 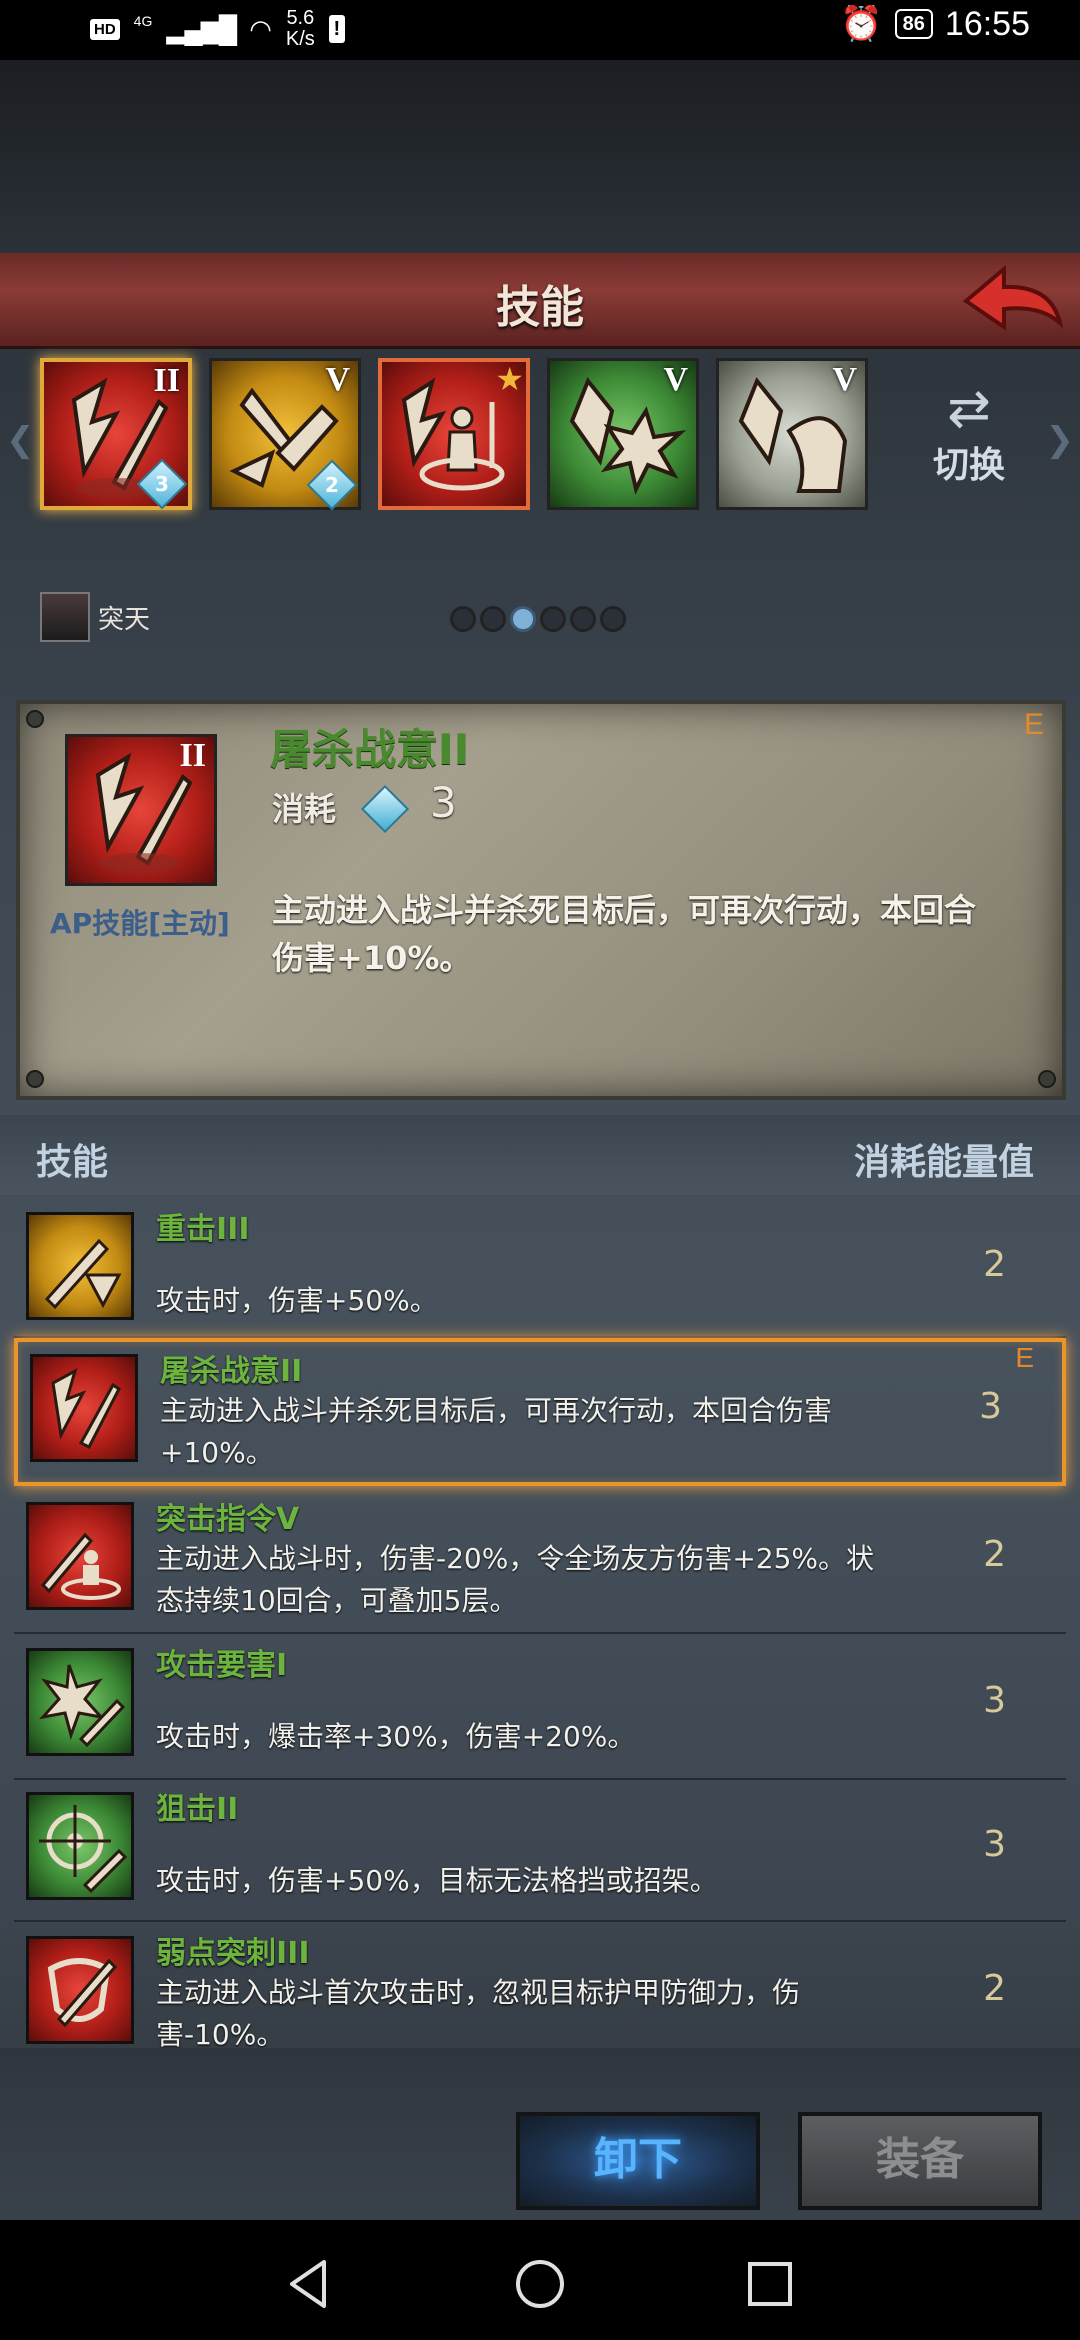 I want to click on network-speed: 5.6 K/s, so click(x=300, y=29).